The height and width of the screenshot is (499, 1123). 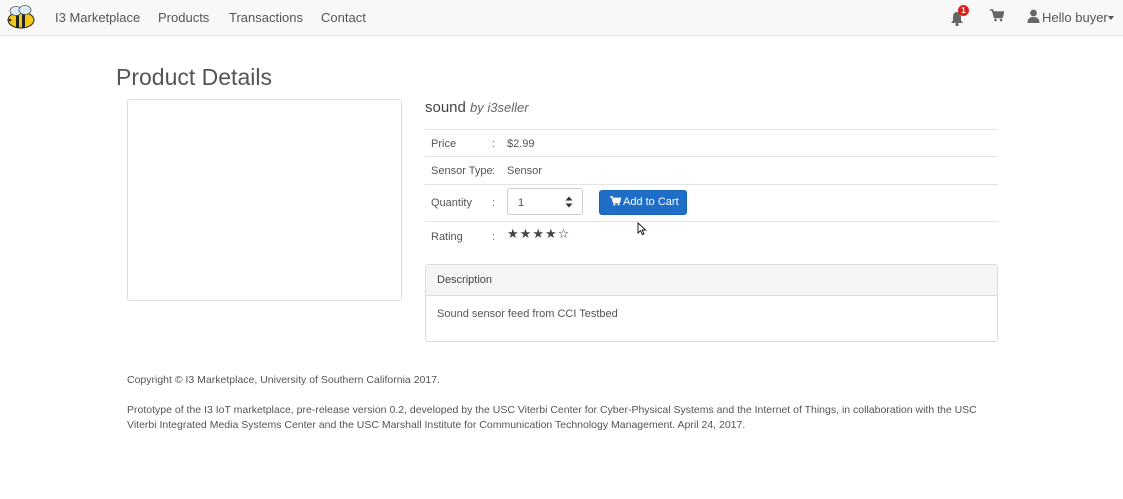 What do you see at coordinates (444, 144) in the screenshot?
I see `price-label: Price` at bounding box center [444, 144].